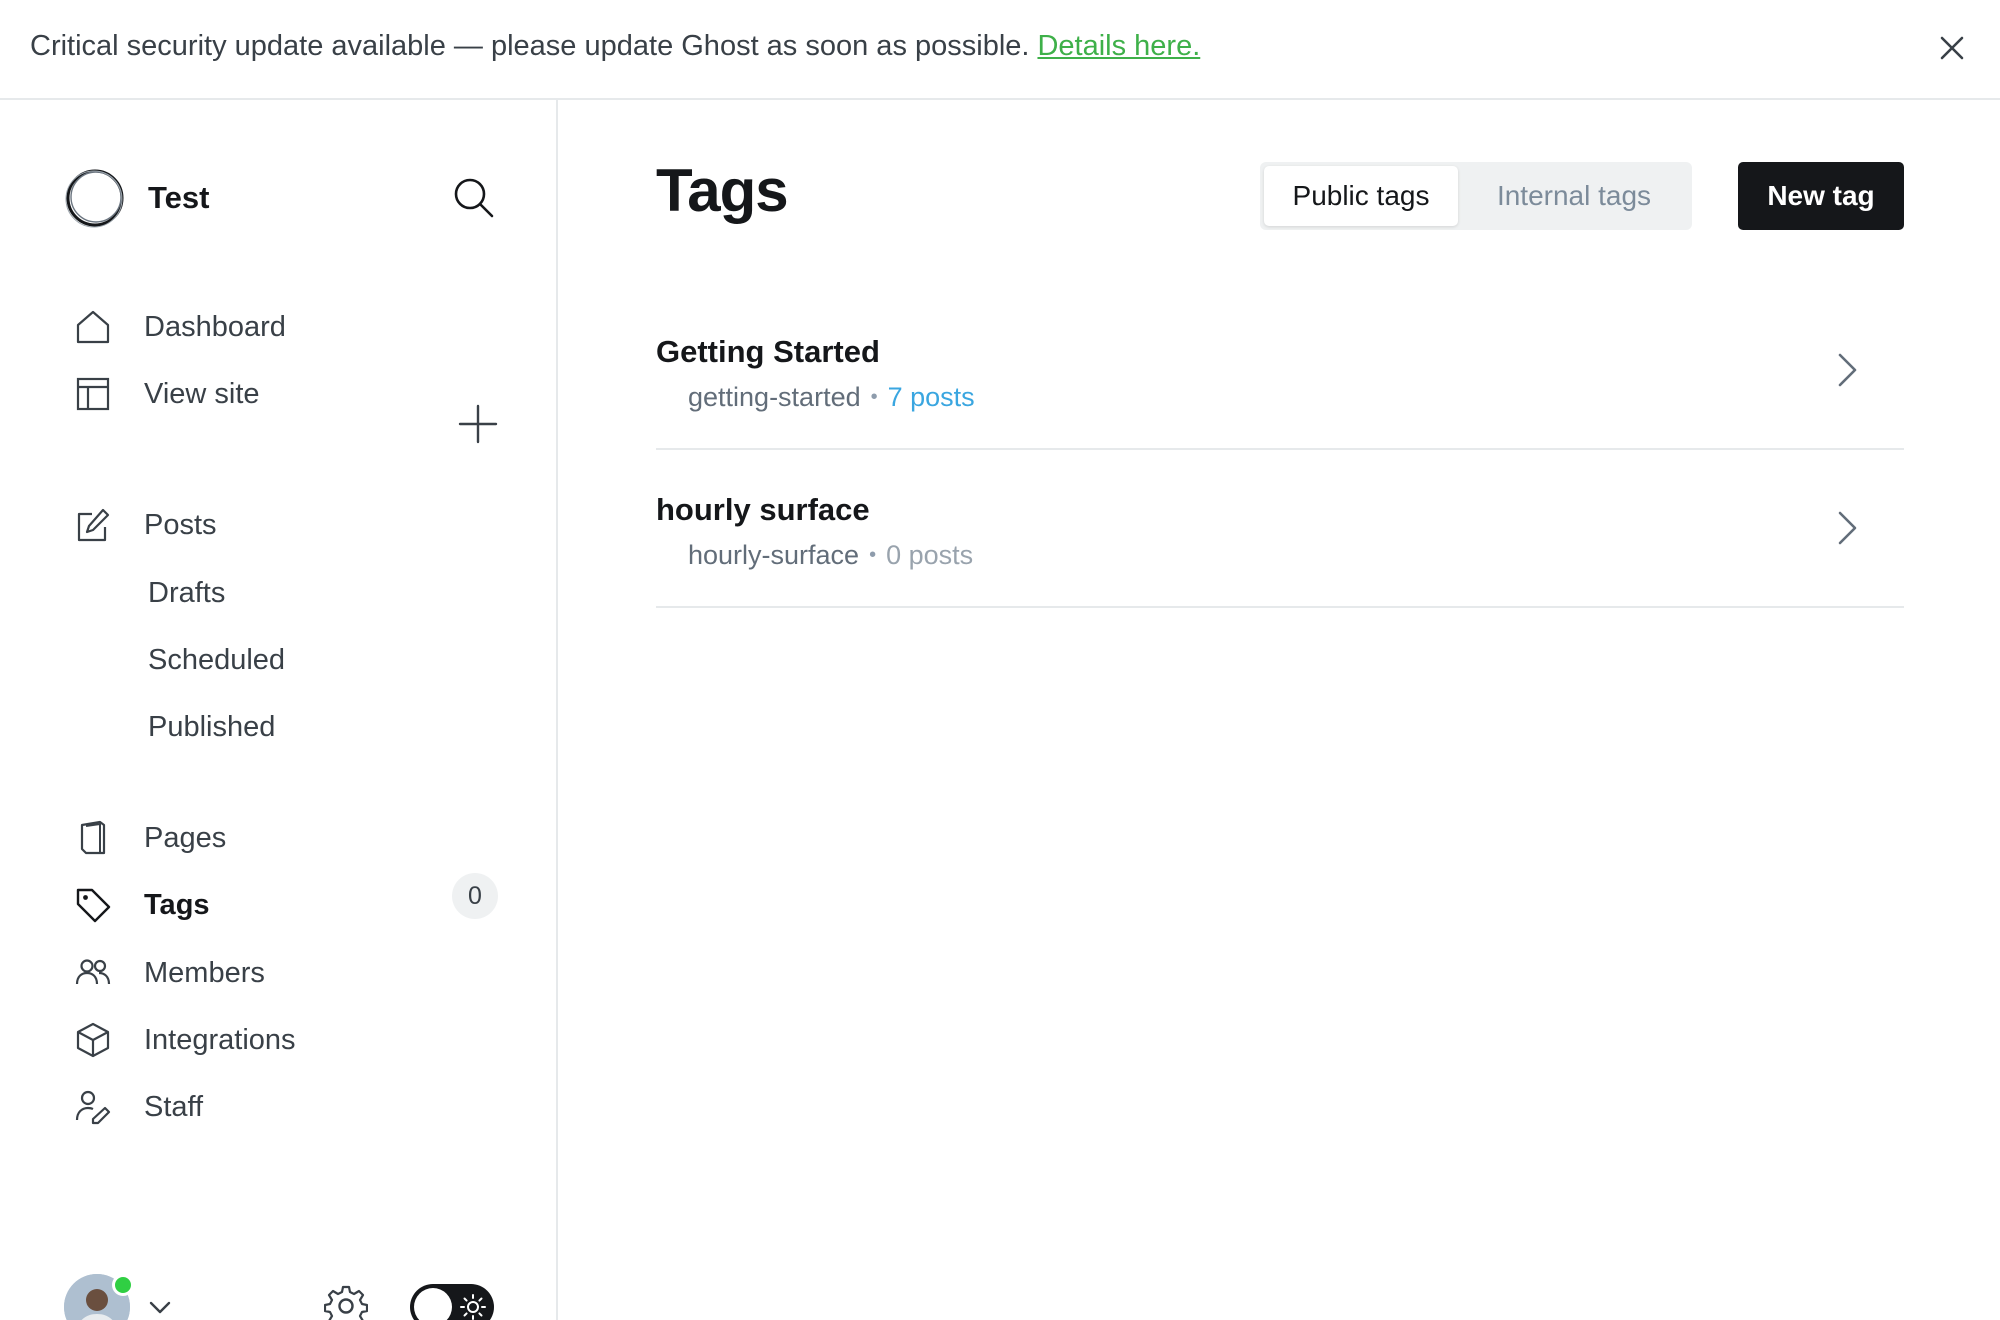 The image size is (2000, 1320). What do you see at coordinates (289, 394) in the screenshot?
I see `sidebar-item-view-site: View site` at bounding box center [289, 394].